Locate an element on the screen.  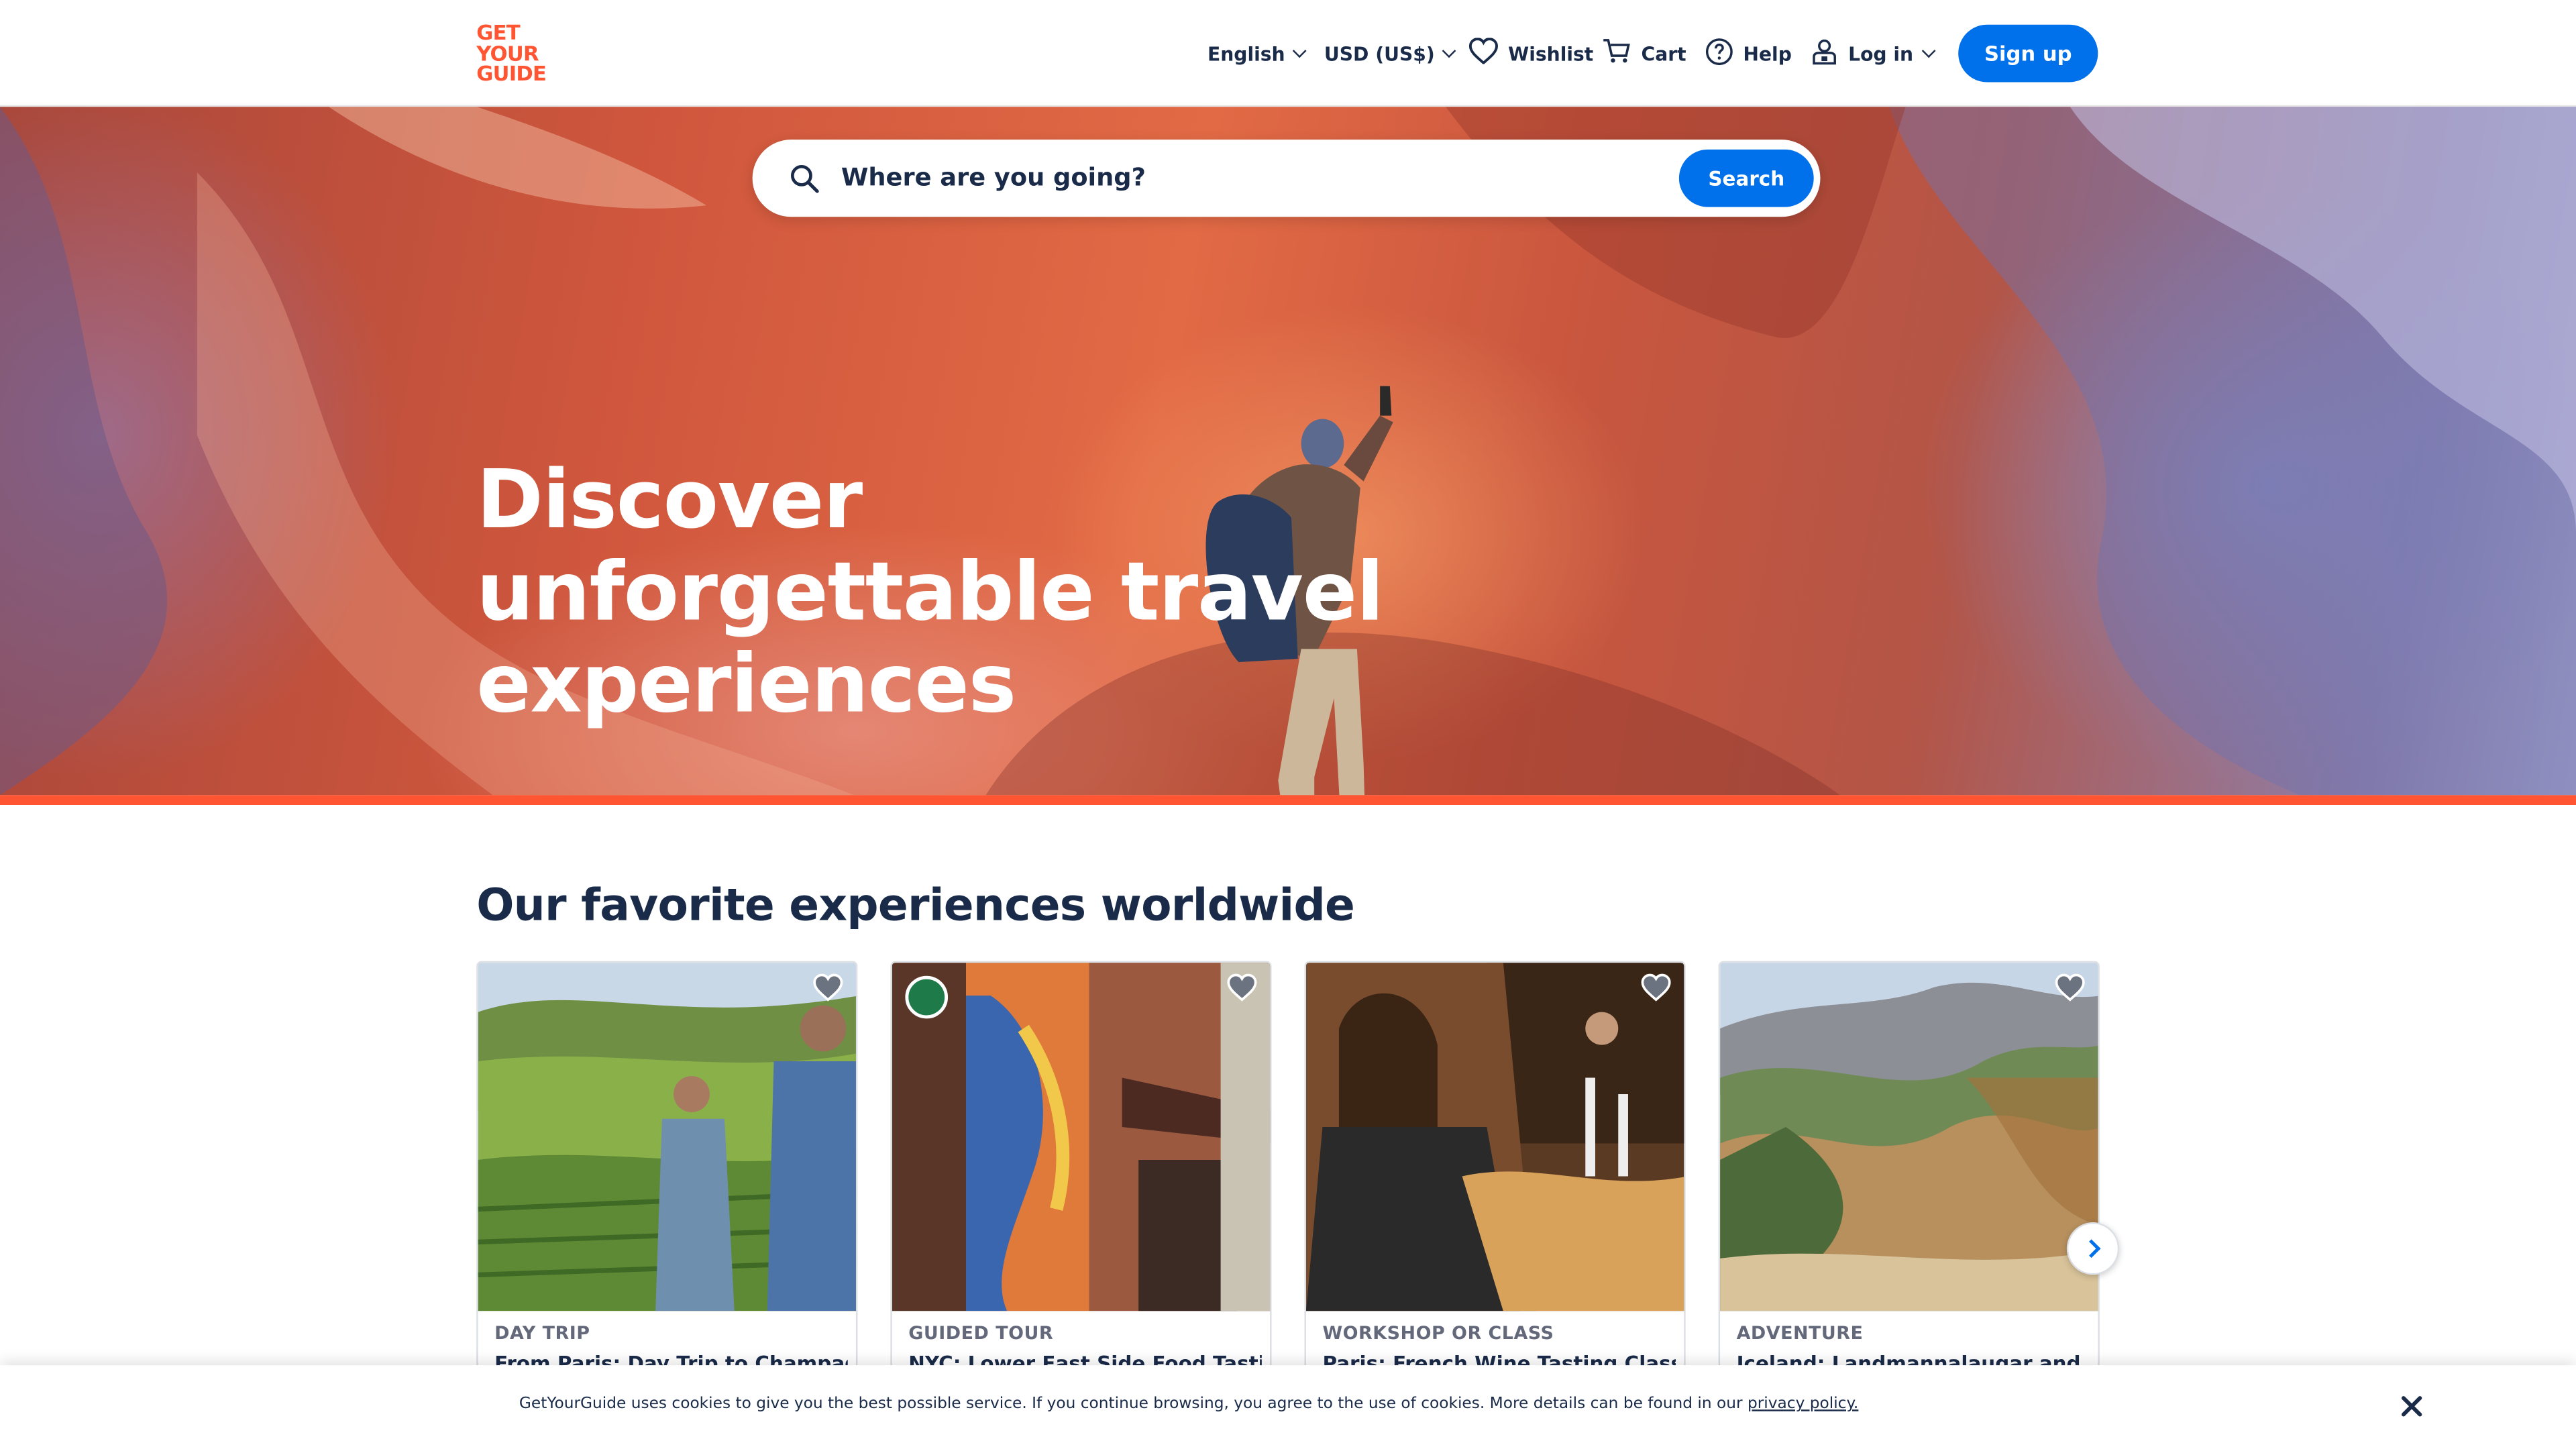
currency-selector: USD (US$) is located at coordinates (1390, 53).